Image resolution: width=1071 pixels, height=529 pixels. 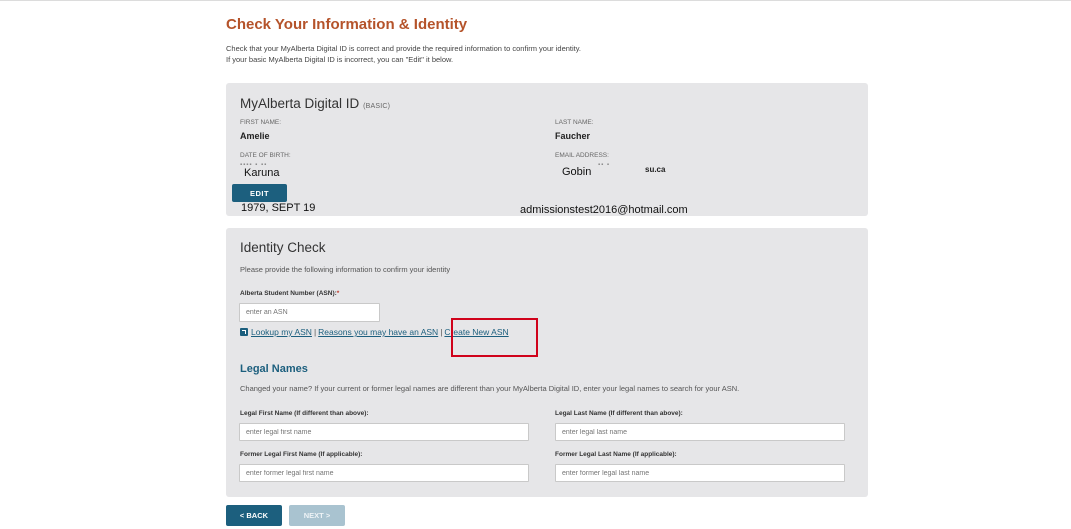 What do you see at coordinates (377, 106) in the screenshot?
I see `digital-id-heading-tag: (BASIC)` at bounding box center [377, 106].